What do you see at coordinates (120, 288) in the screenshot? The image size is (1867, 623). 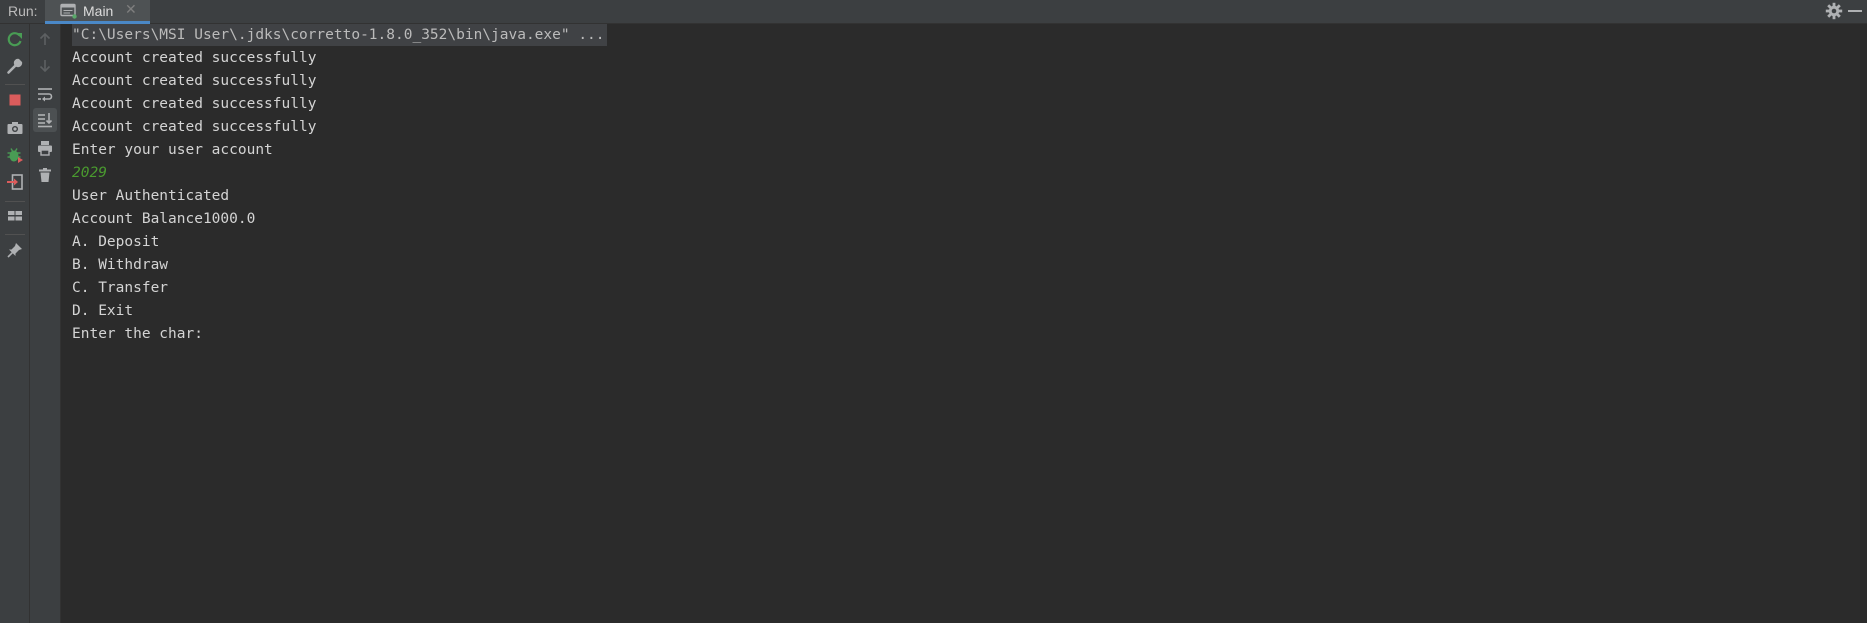 I see `console-line: C. Transfer` at bounding box center [120, 288].